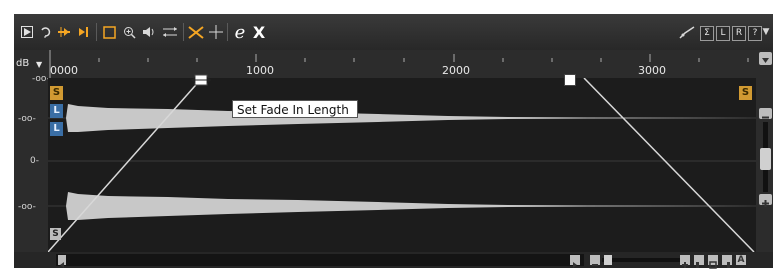 The height and width of the screenshot is (274, 781). What do you see at coordinates (745, 93) in the screenshot?
I see `solo-tag-right: S` at bounding box center [745, 93].